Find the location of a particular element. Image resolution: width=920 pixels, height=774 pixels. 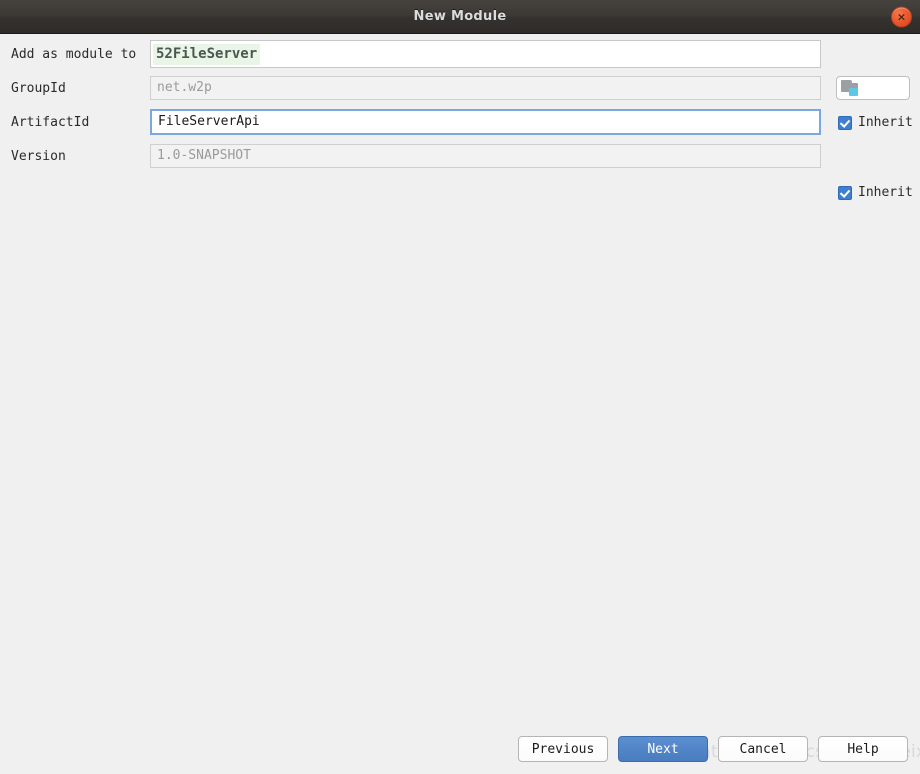

next-button: Next is located at coordinates (663, 749).